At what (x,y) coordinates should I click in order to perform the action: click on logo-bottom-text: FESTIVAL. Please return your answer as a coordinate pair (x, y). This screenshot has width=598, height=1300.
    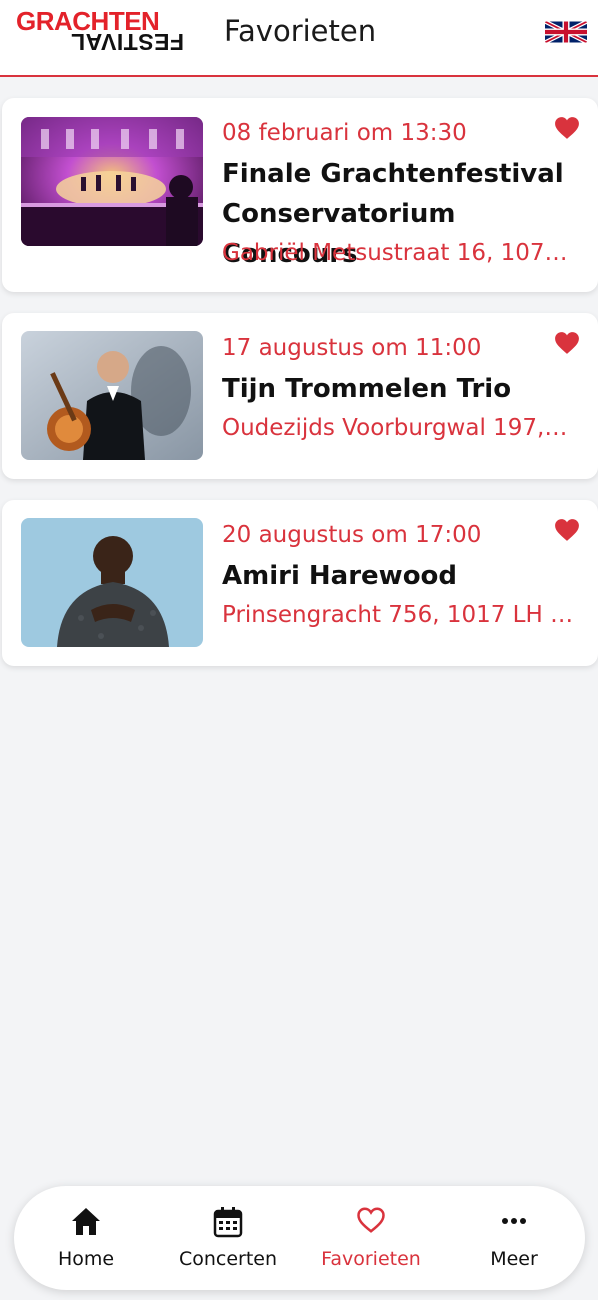
    Looking at the image, I should click on (127, 42).